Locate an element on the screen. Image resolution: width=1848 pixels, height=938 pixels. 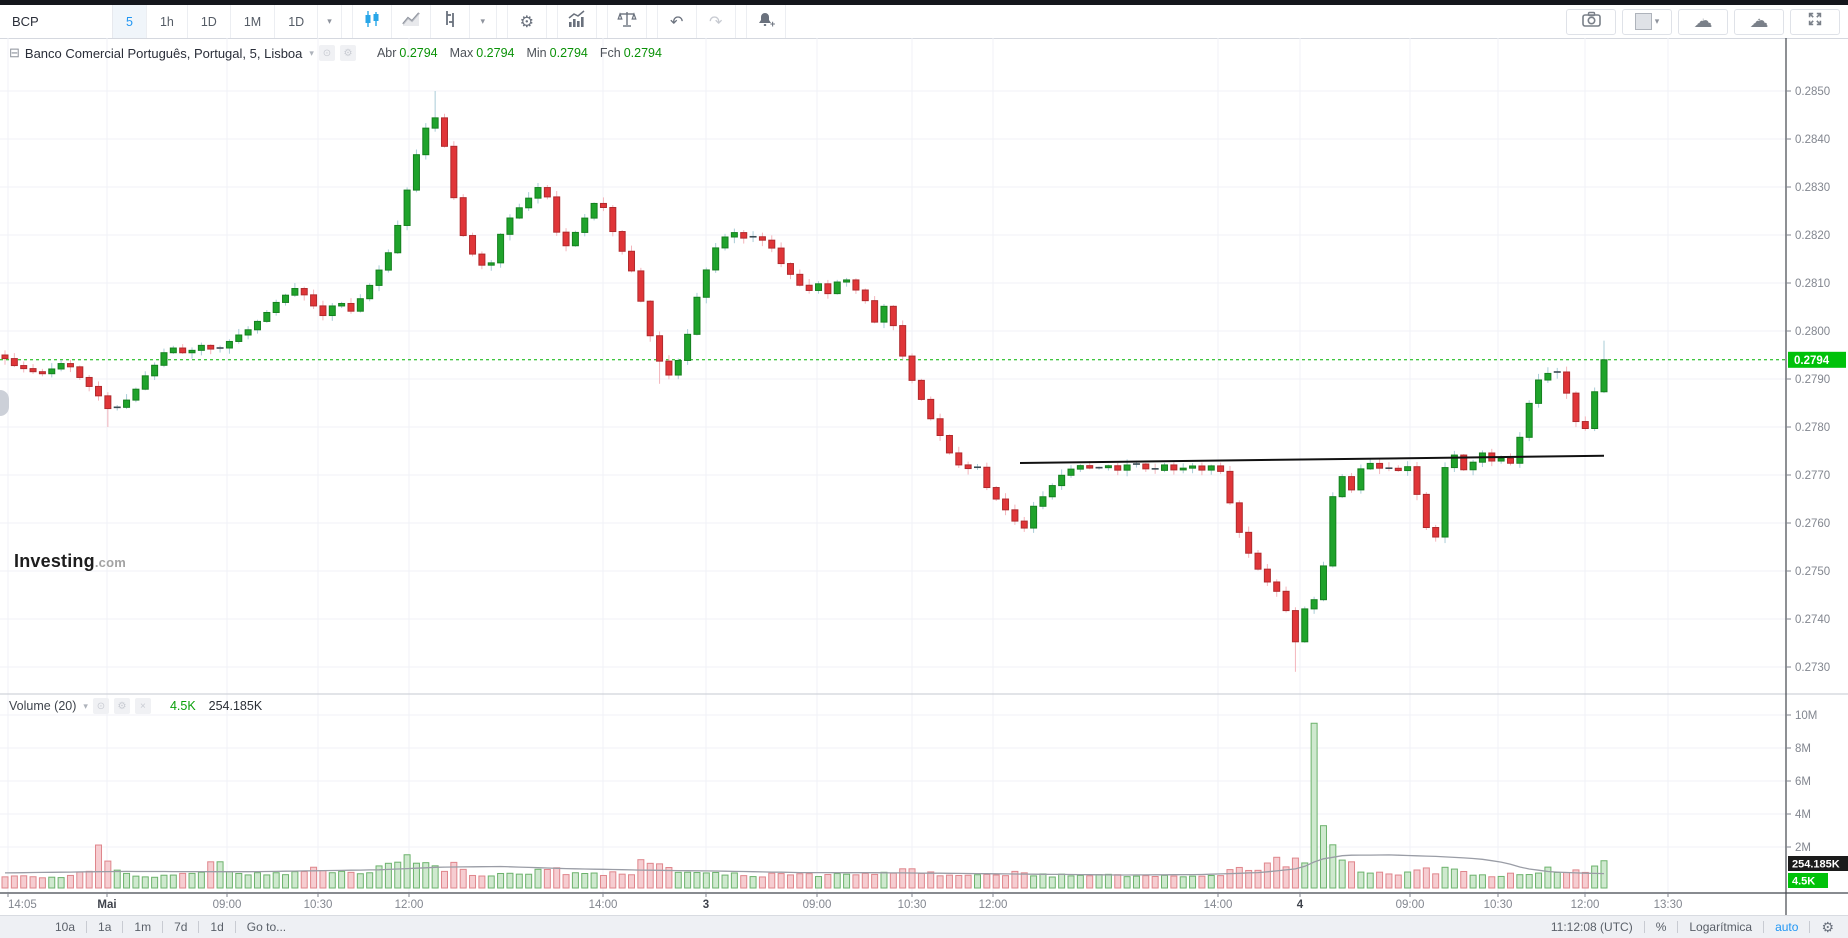
close-icon: × is located at coordinates (143, 706).